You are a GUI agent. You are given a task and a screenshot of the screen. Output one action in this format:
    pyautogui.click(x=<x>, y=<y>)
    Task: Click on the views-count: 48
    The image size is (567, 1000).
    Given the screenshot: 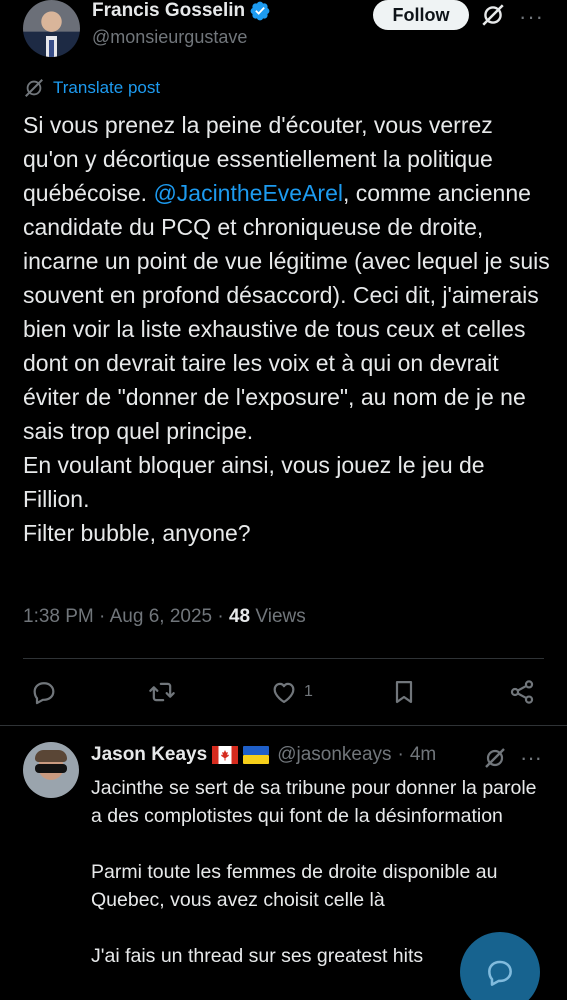 What is the action you would take?
    pyautogui.click(x=239, y=616)
    